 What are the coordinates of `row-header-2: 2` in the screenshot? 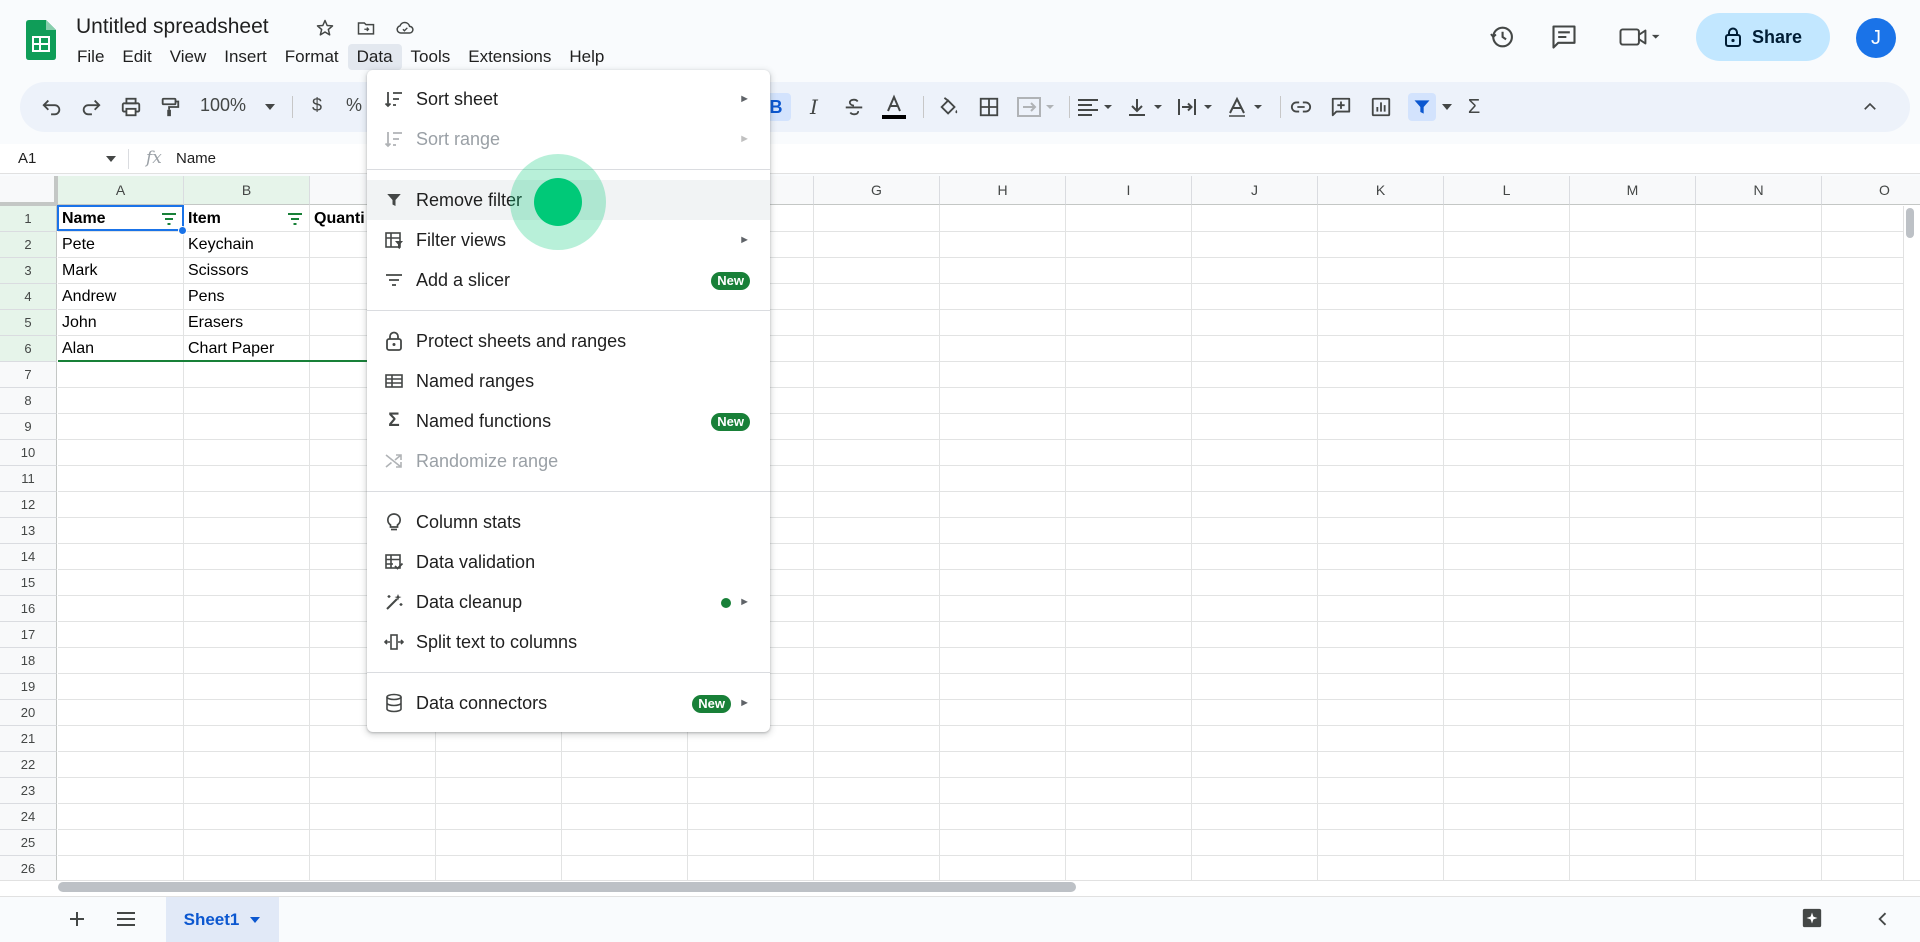 It's located at (28, 245).